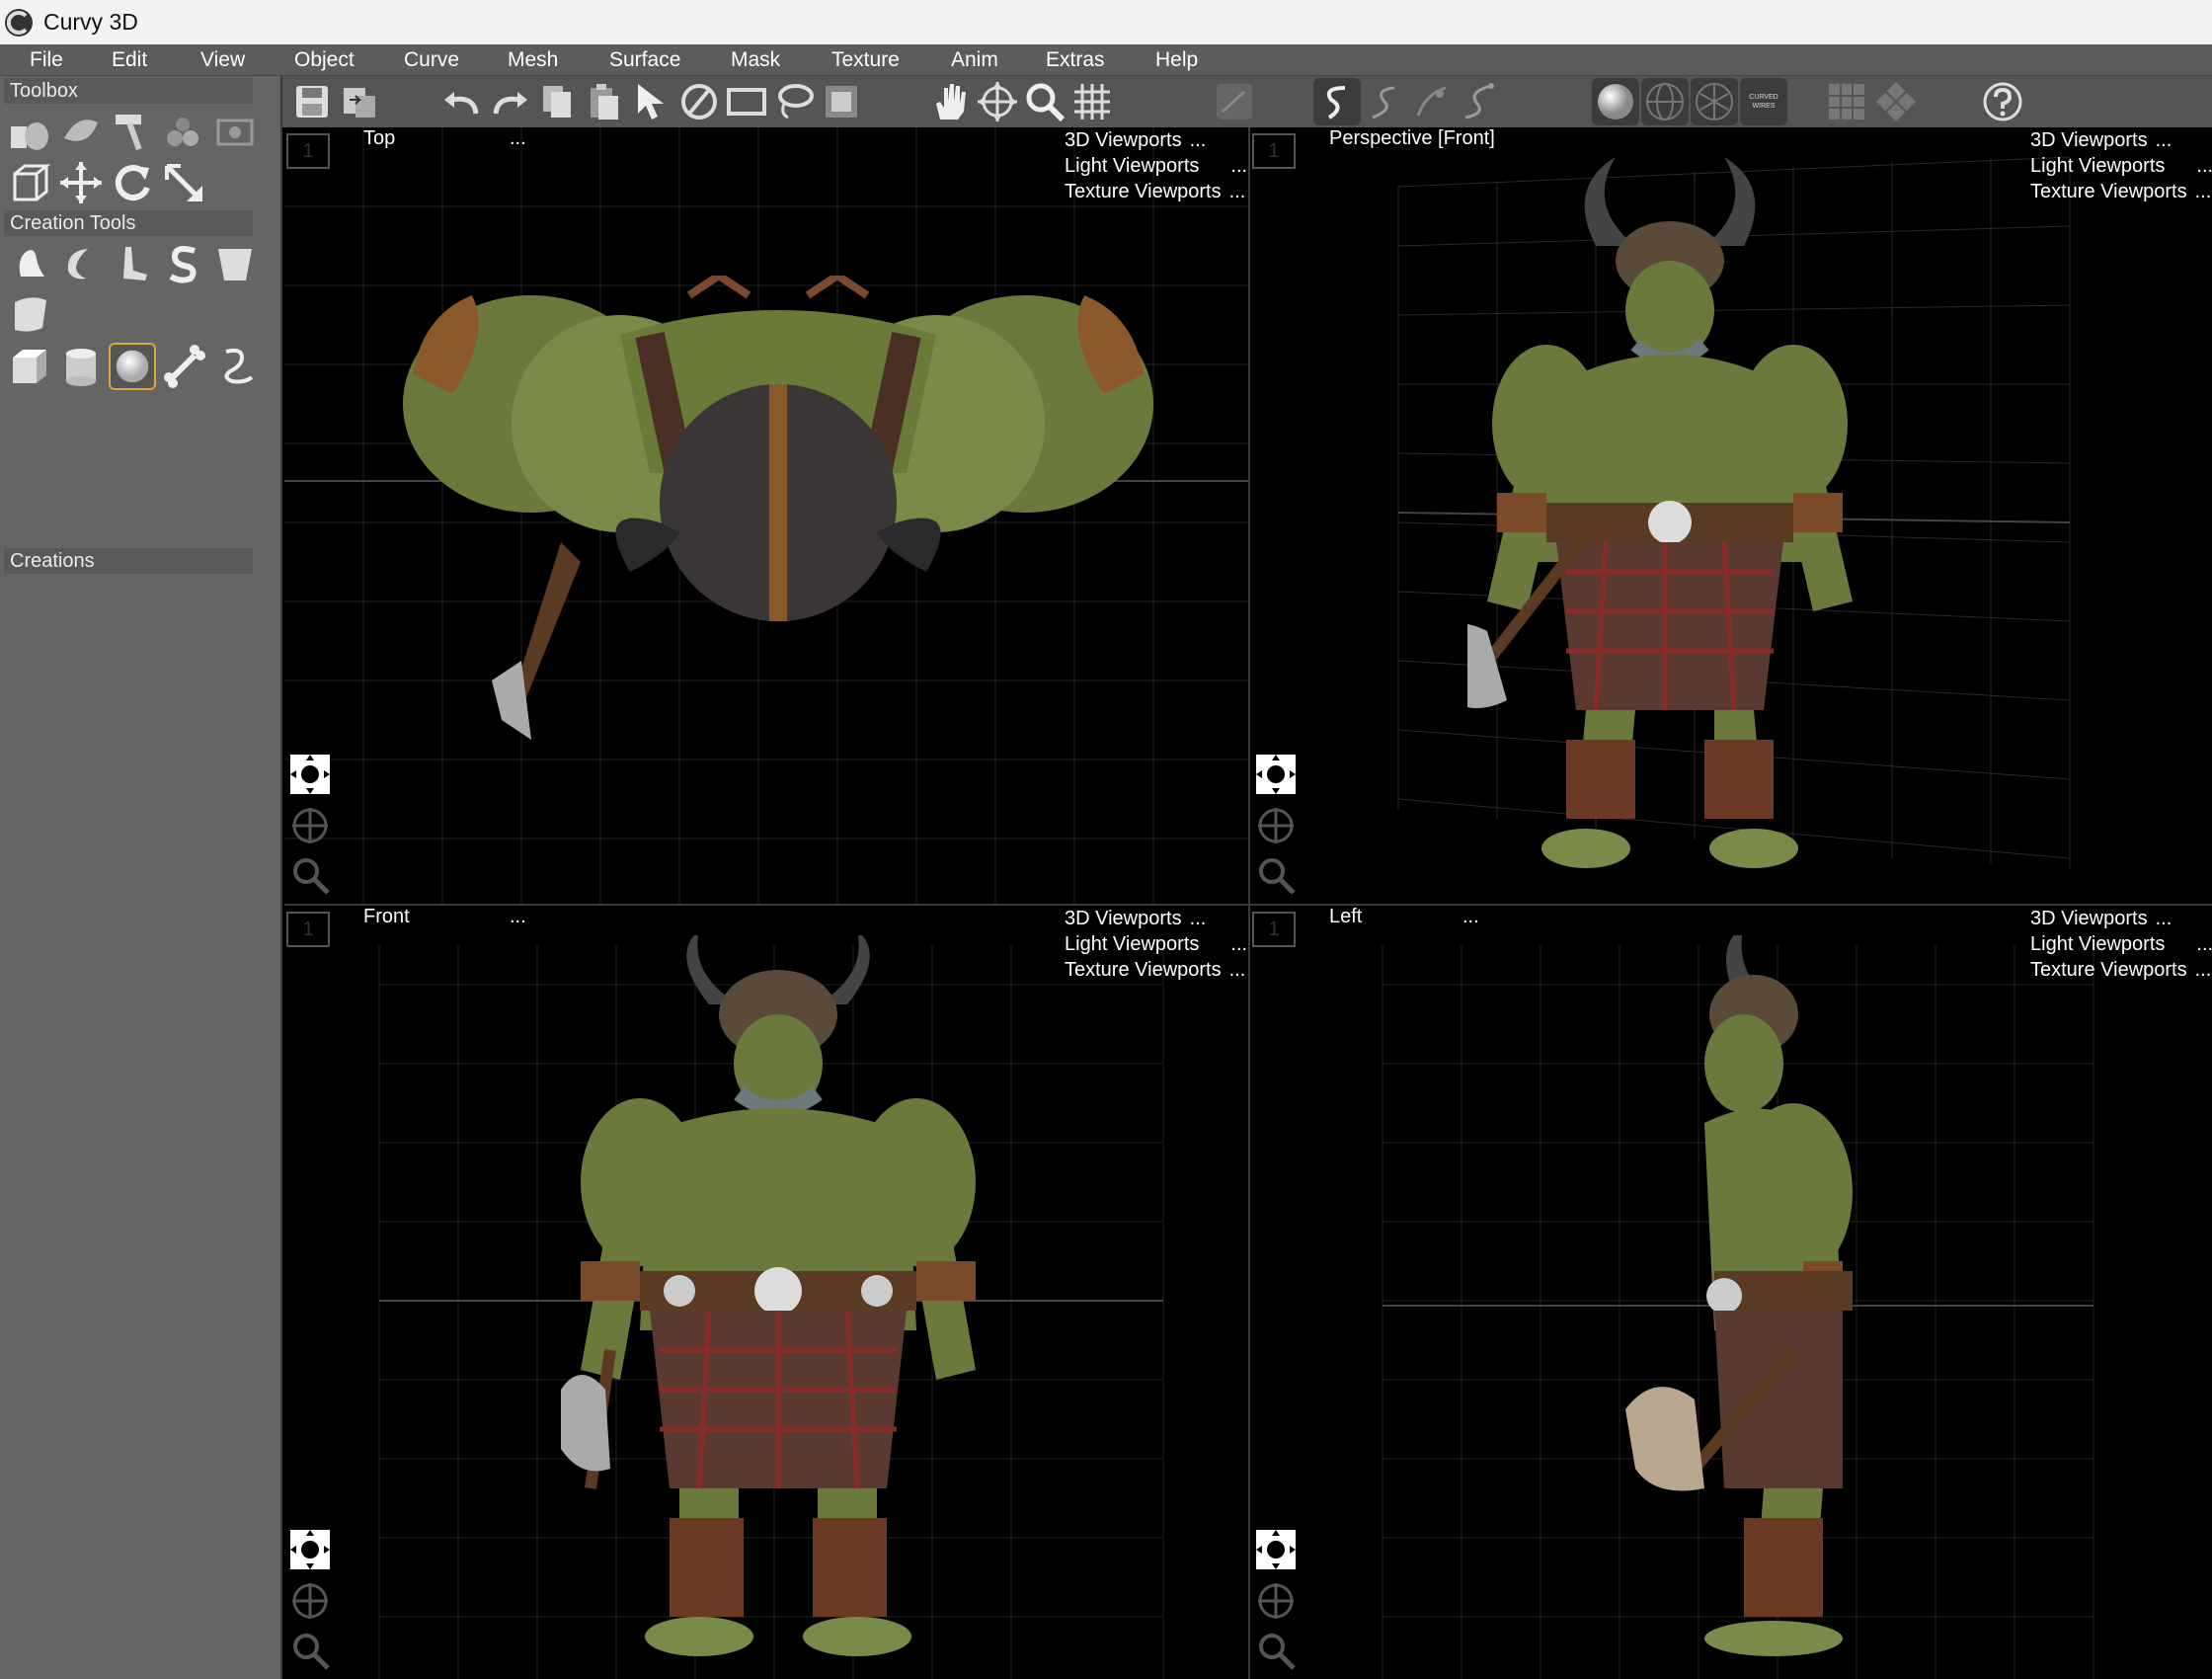 This screenshot has width=2212, height=1679. I want to click on save-button, so click(312, 102).